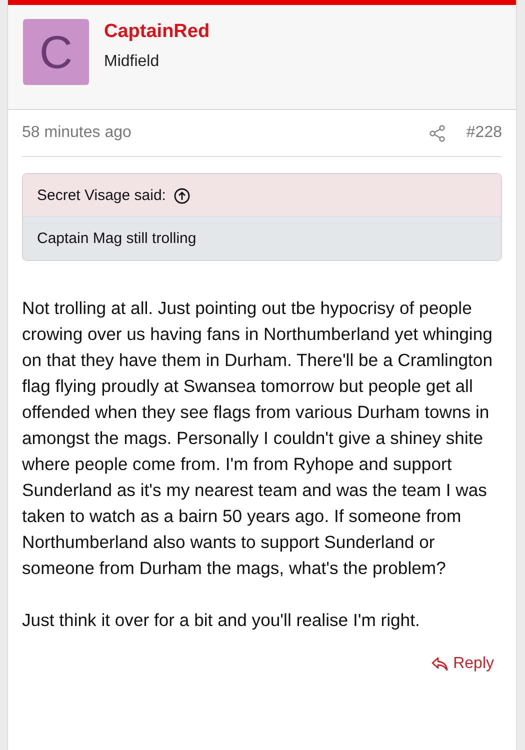 The height and width of the screenshot is (750, 525). I want to click on user-avatar: C, so click(56, 52).